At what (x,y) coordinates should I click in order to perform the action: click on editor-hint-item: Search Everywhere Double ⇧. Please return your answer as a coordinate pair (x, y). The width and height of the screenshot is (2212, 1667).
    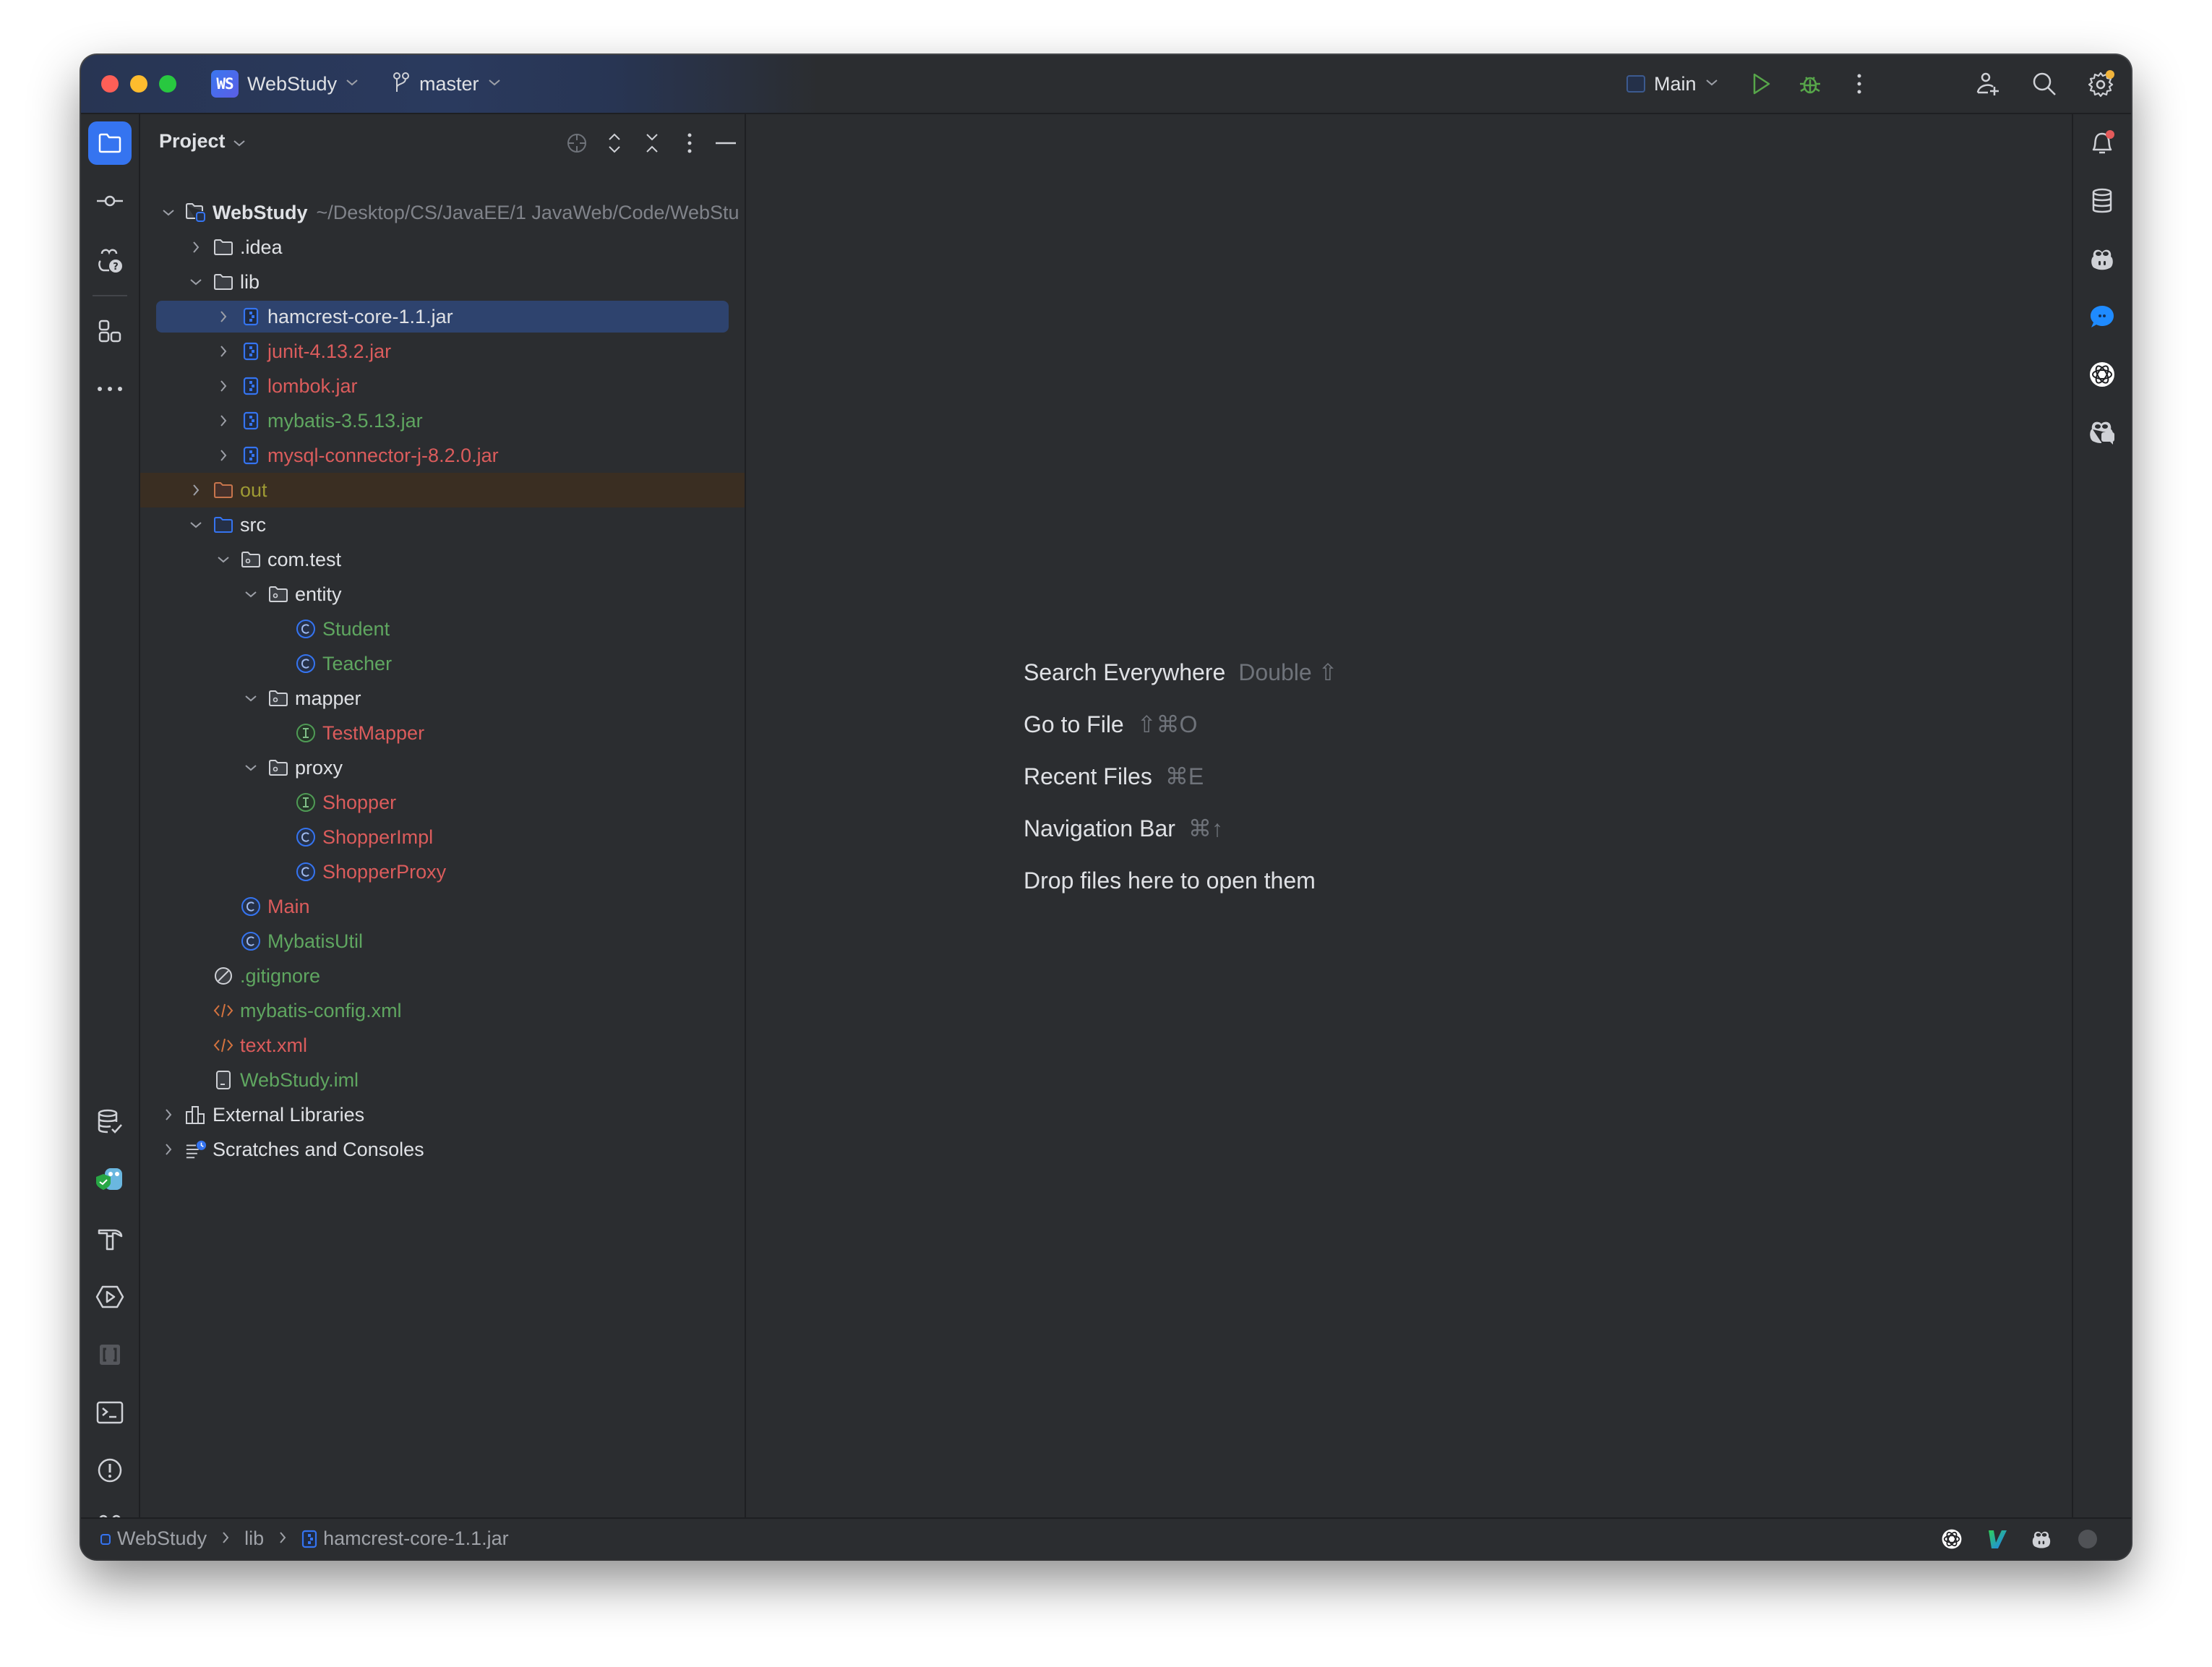
    Looking at the image, I should click on (1180, 672).